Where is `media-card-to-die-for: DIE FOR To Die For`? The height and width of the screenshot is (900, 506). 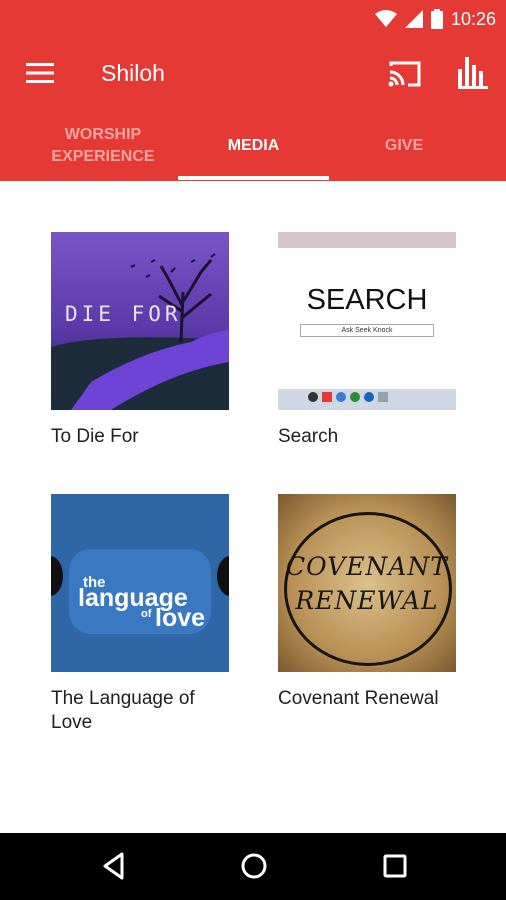 media-card-to-die-for: DIE FOR To Die For is located at coordinates (140, 340).